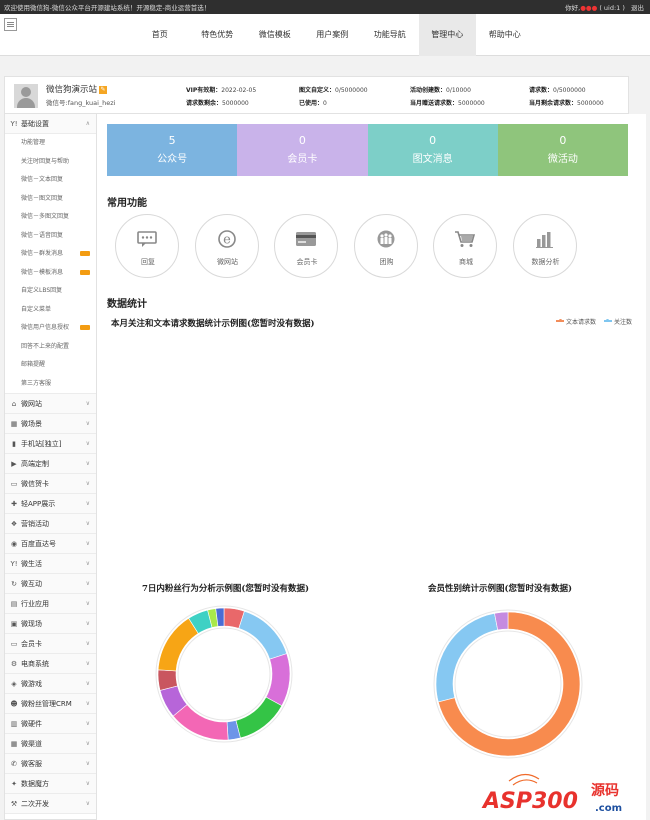  I want to click on hardware-icon: ▥, so click(14, 724).